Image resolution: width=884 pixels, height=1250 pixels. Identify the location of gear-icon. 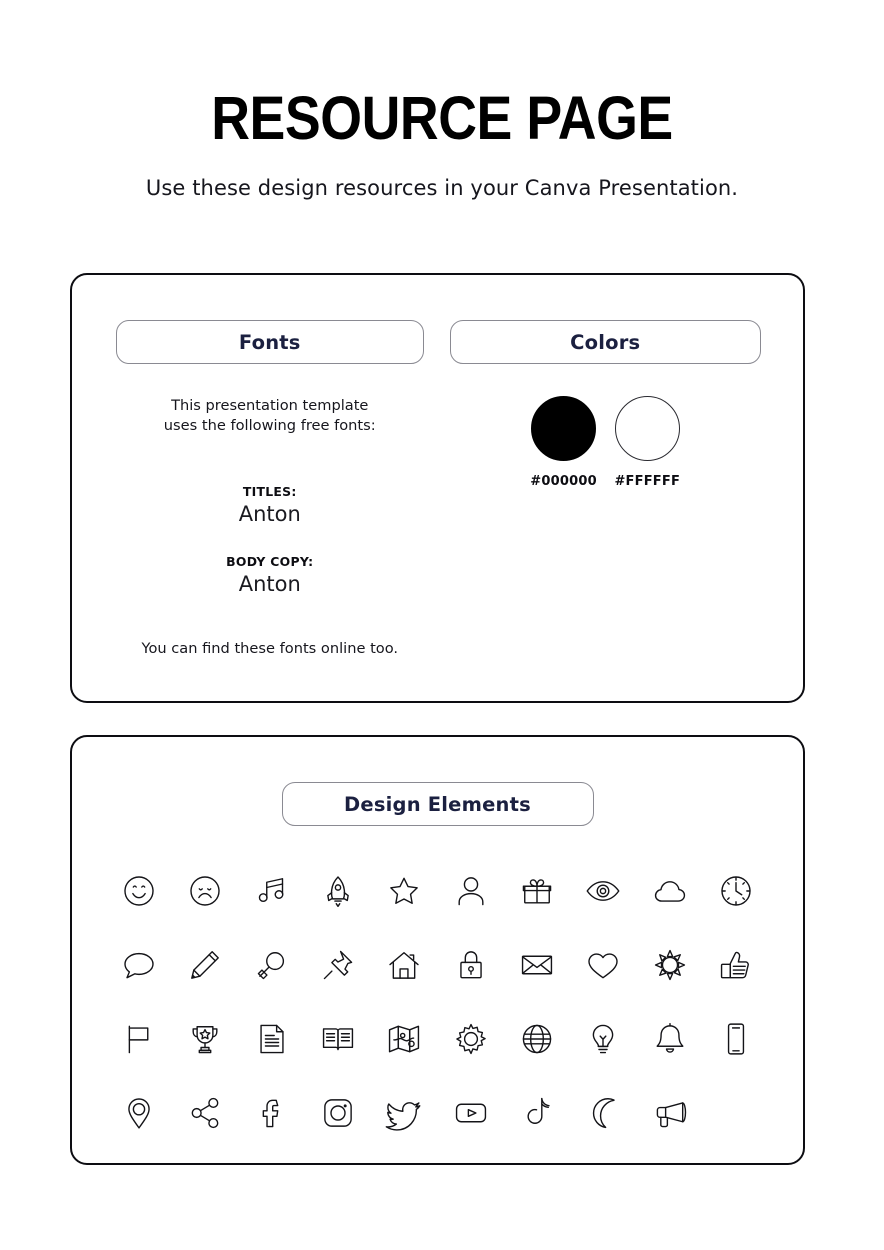
(471, 1039).